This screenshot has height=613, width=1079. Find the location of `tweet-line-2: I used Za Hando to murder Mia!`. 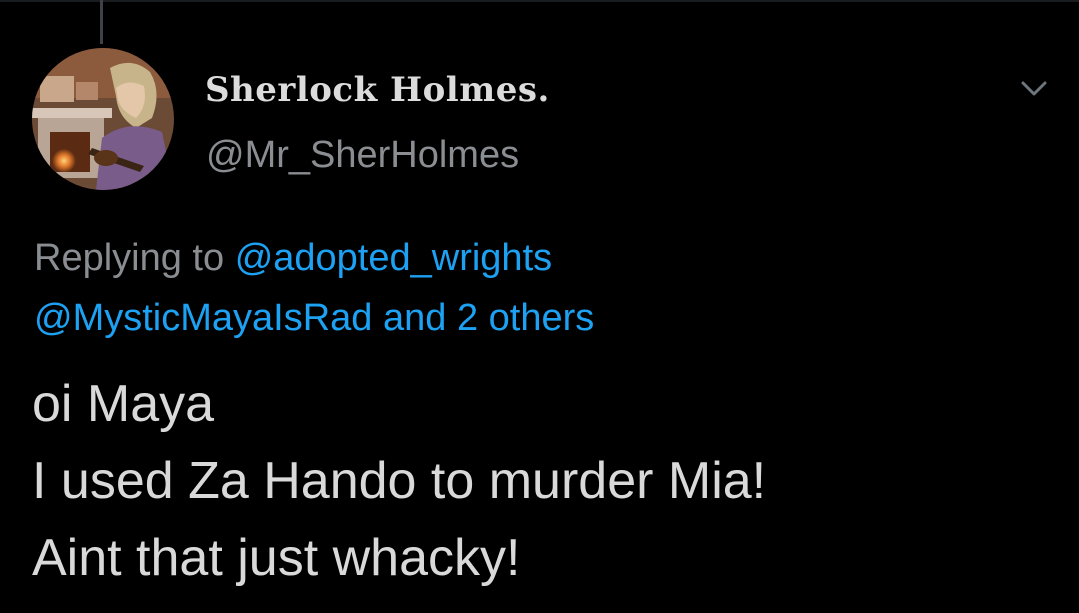

tweet-line-2: I used Za Hando to murder Mia! is located at coordinates (399, 481).